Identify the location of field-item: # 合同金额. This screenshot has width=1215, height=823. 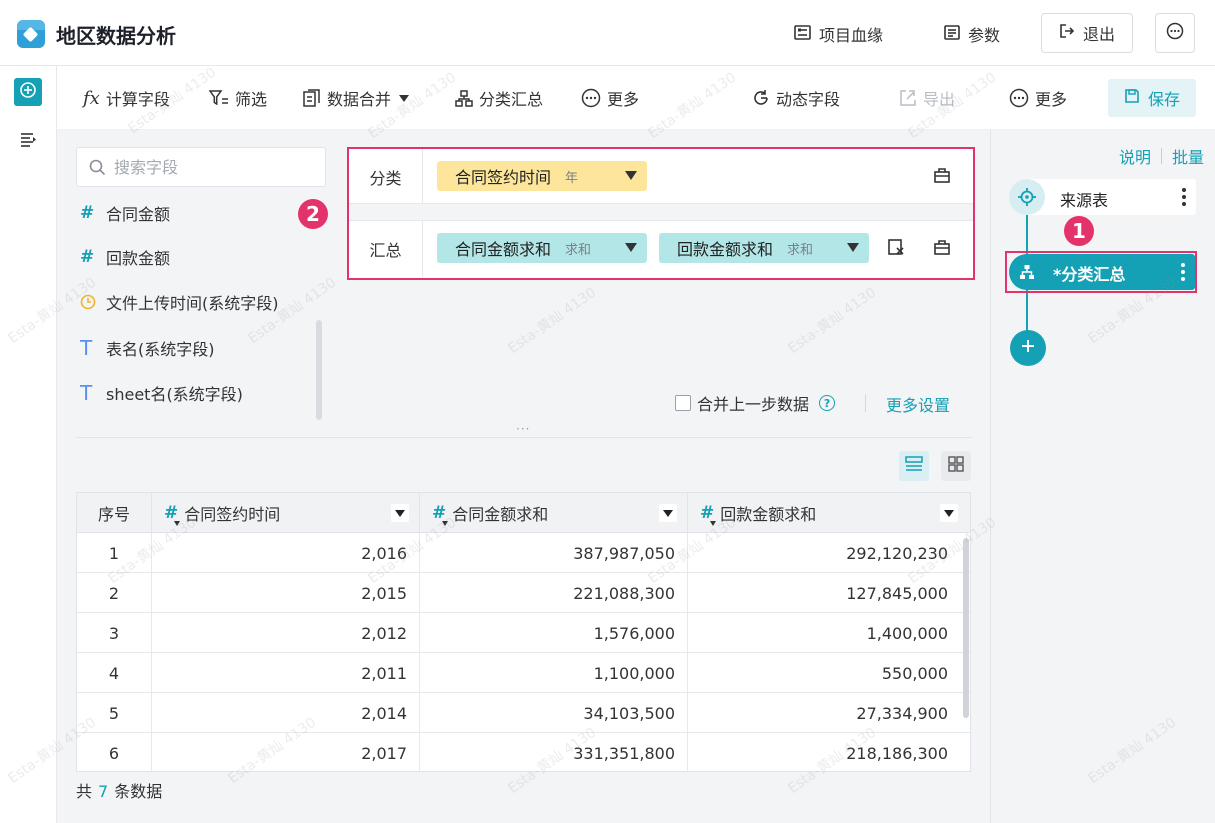
(125, 213).